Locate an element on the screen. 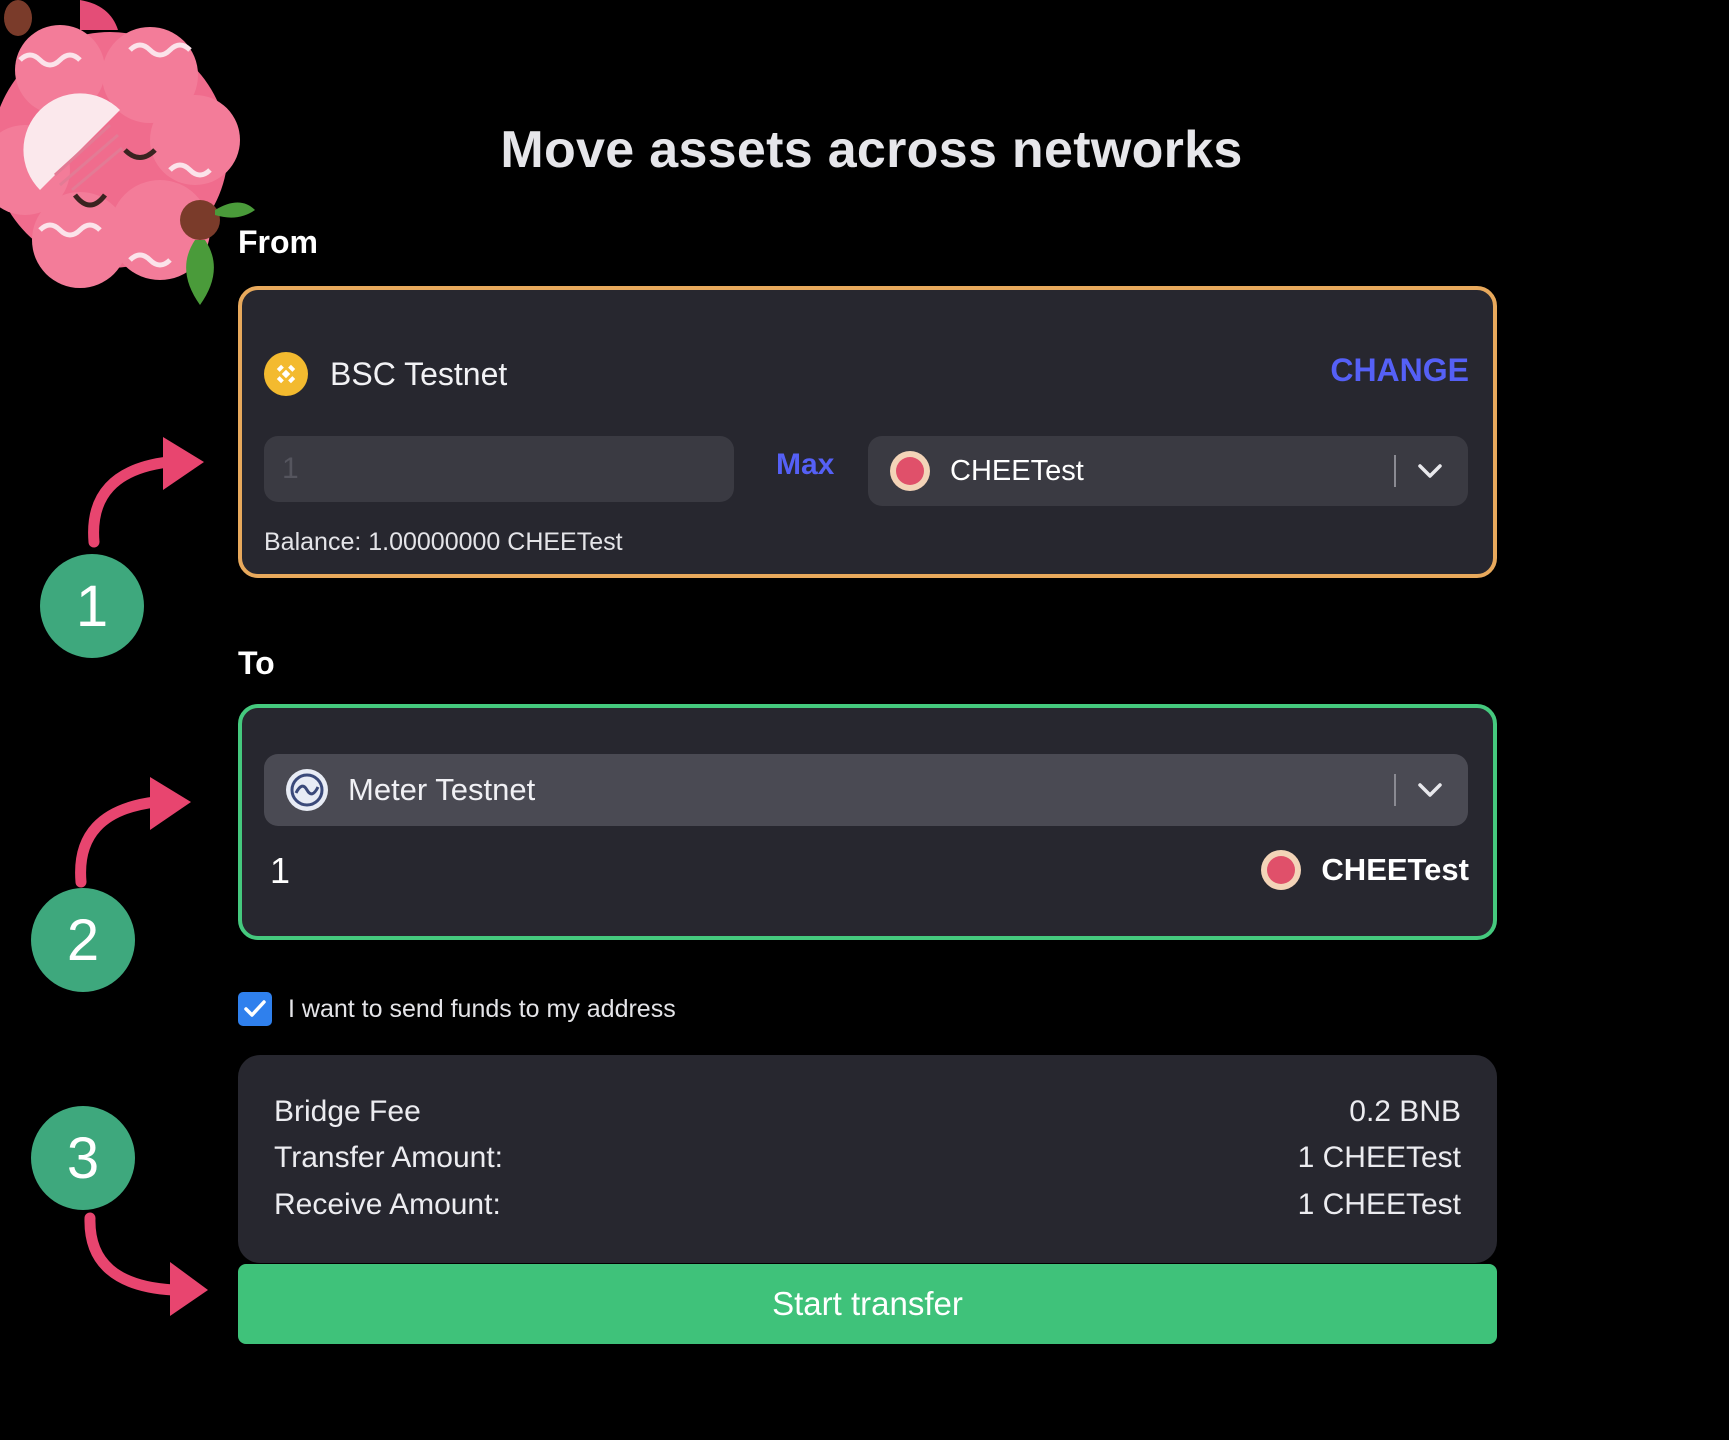 The image size is (1729, 1440). send-to-my-address-checkbox is located at coordinates (255, 1009).